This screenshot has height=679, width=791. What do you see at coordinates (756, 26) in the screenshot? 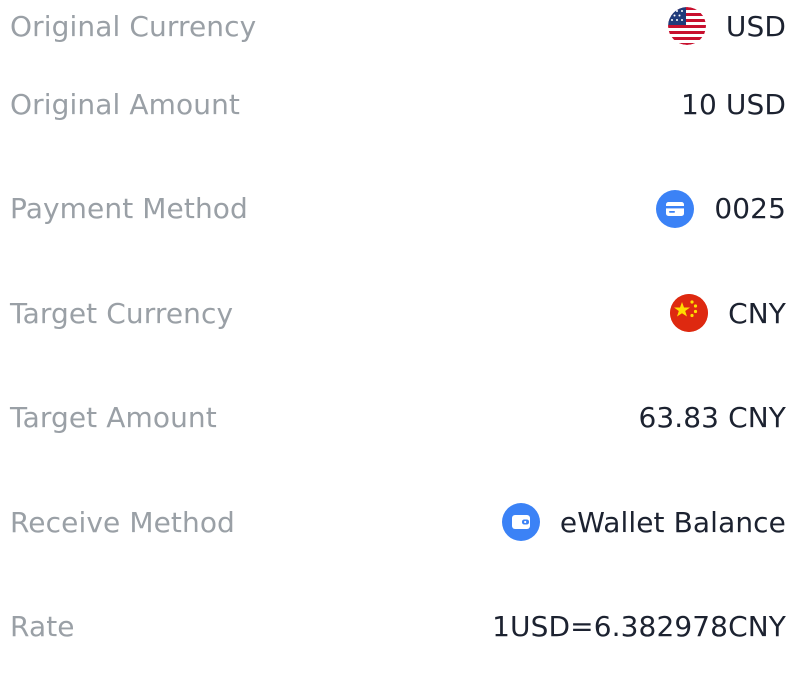
I see `detail-value-text: USD` at bounding box center [756, 26].